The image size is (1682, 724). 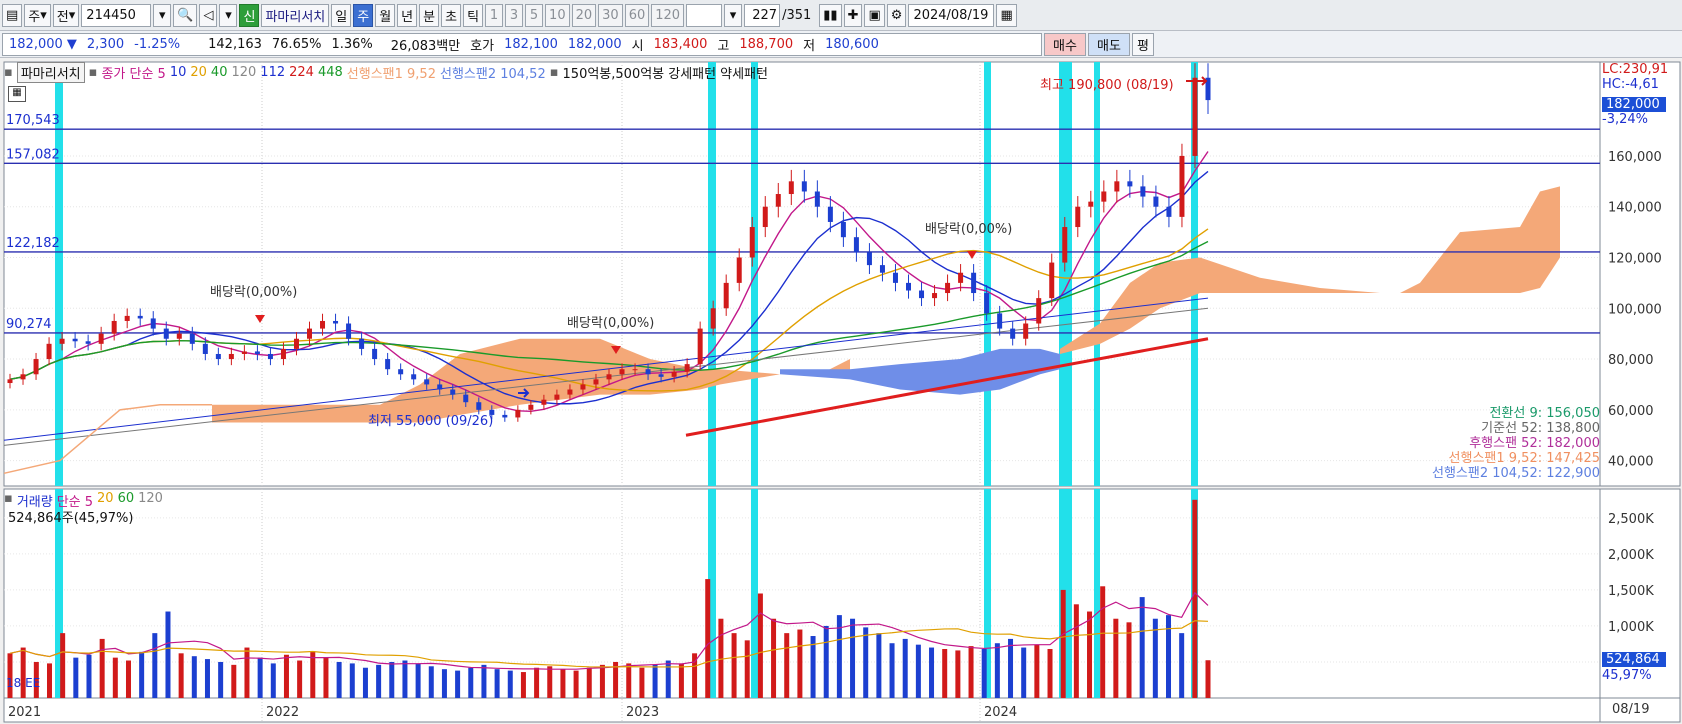 I want to click on evaluate-button: 평, so click(x=1143, y=44).